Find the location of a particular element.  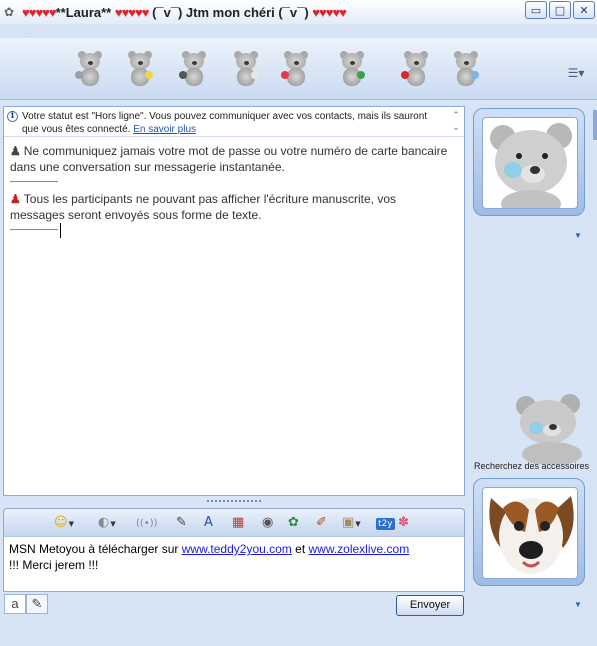

emoticon-icon: ☺ is located at coordinates (61, 522).